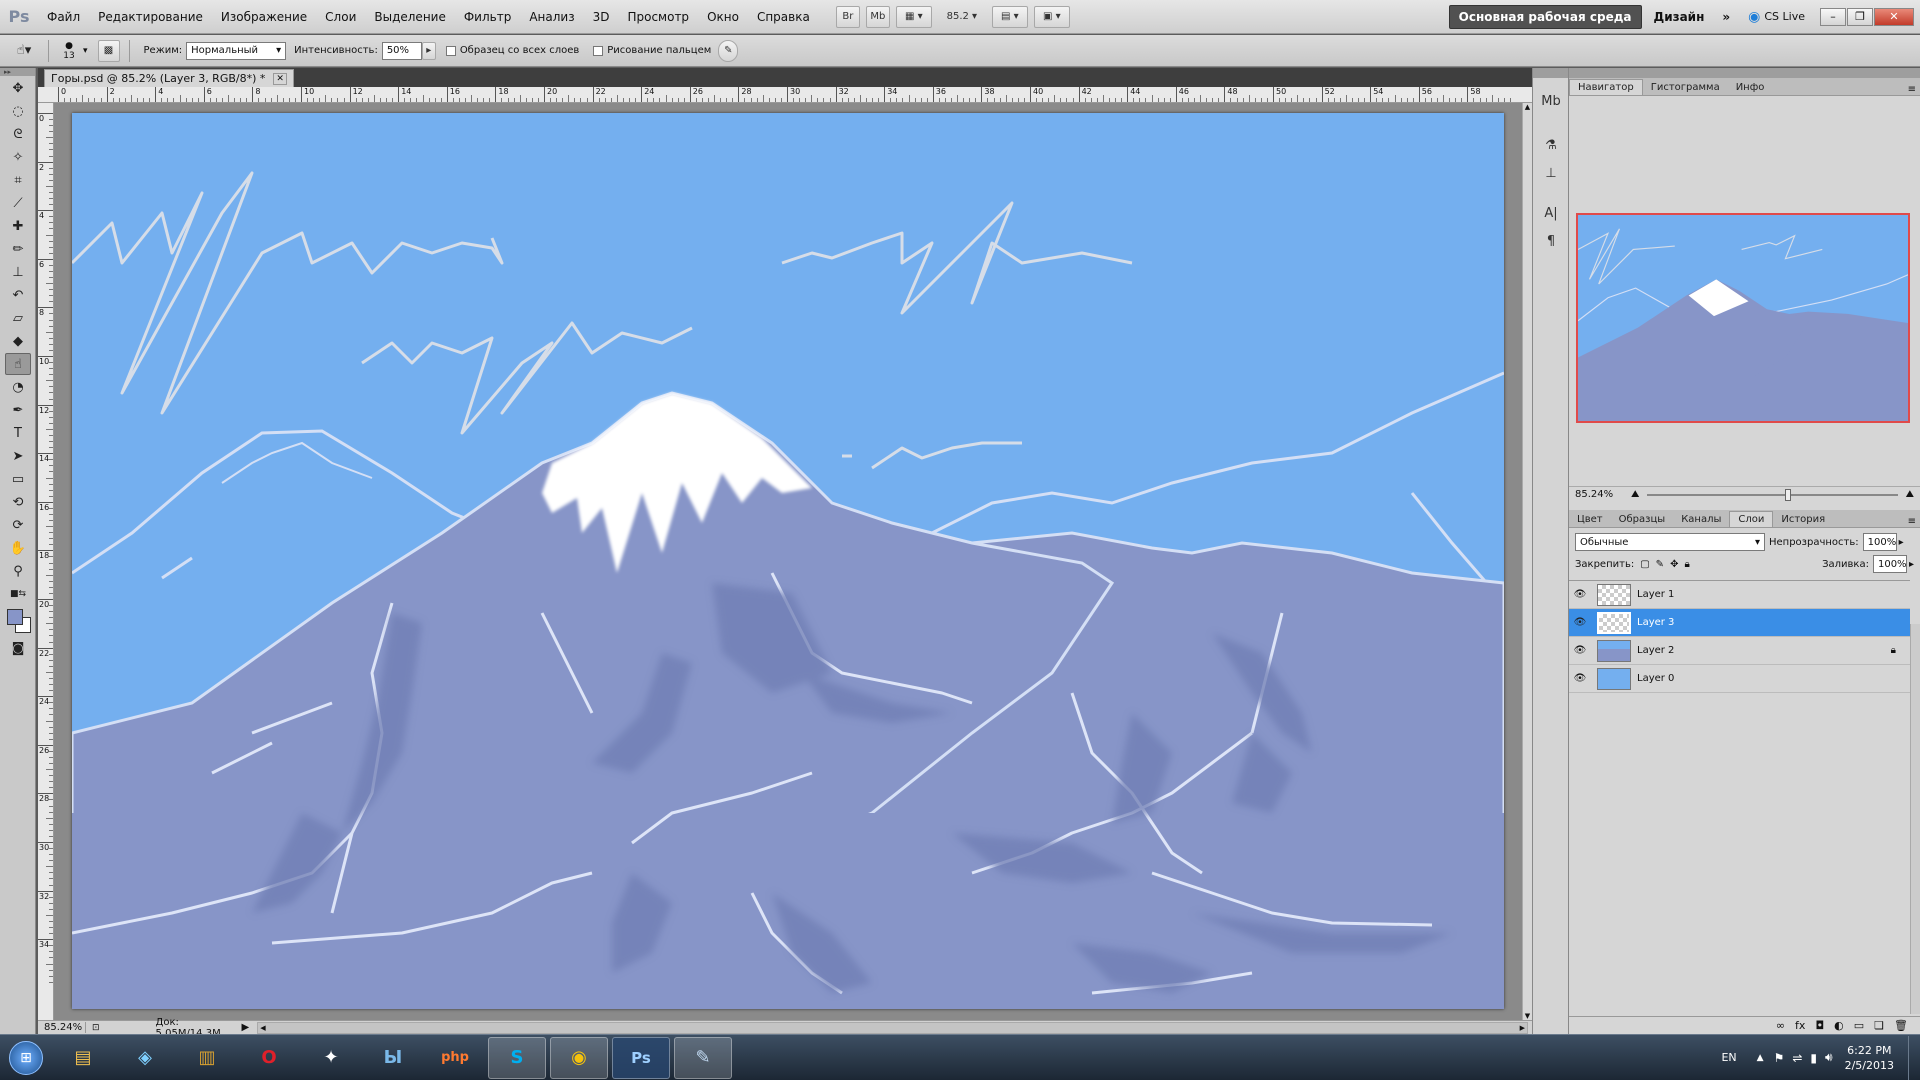 Image resolution: width=1920 pixels, height=1080 pixels. I want to click on zoom-slider-thumb, so click(1788, 494).